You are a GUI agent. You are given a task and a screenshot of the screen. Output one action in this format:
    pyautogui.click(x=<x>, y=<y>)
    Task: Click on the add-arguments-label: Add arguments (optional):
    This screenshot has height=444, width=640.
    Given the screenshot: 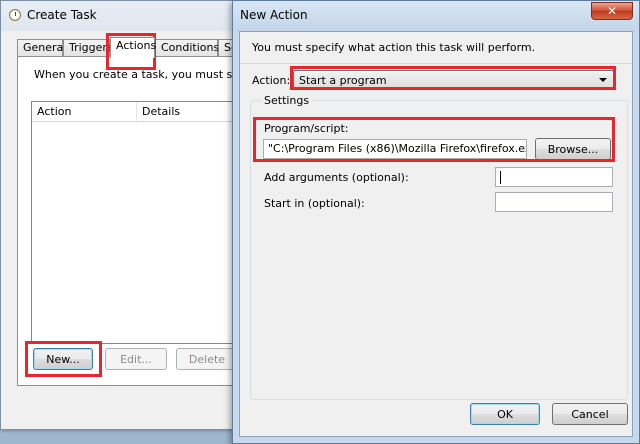 What is the action you would take?
    pyautogui.click(x=336, y=177)
    